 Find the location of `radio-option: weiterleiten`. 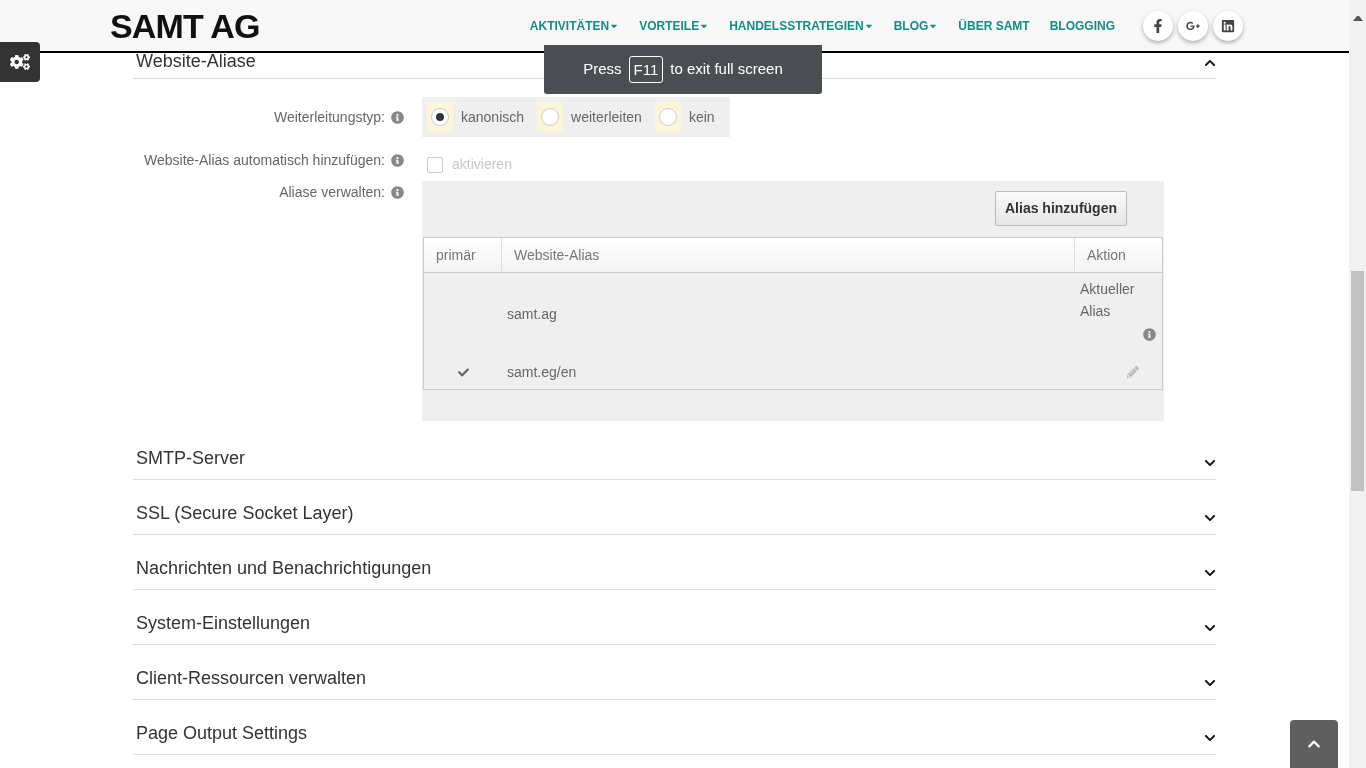

radio-option: weiterleiten is located at coordinates (589, 117).